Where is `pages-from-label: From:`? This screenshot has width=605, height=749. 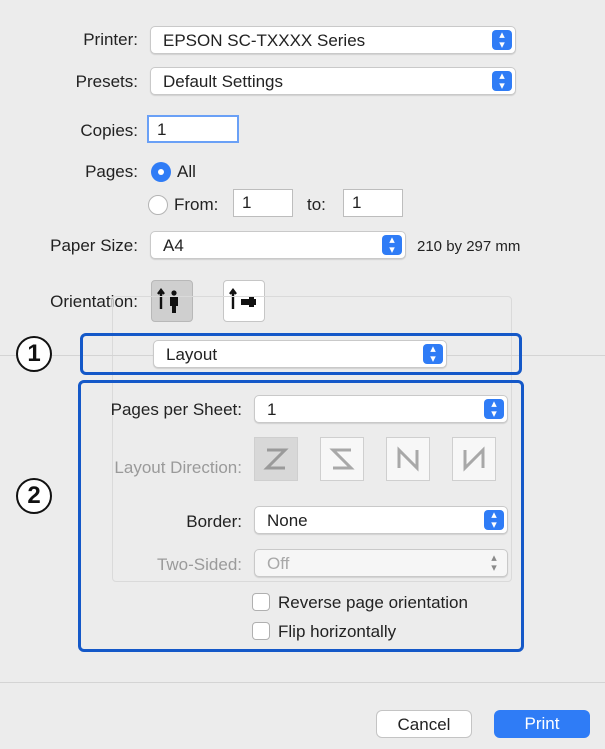
pages-from-label: From: is located at coordinates (196, 204).